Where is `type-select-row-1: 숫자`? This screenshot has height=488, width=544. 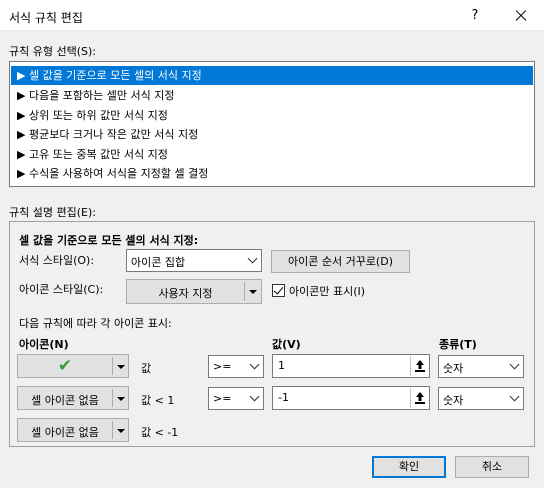
type-select-row-1: 숫자 is located at coordinates (481, 366).